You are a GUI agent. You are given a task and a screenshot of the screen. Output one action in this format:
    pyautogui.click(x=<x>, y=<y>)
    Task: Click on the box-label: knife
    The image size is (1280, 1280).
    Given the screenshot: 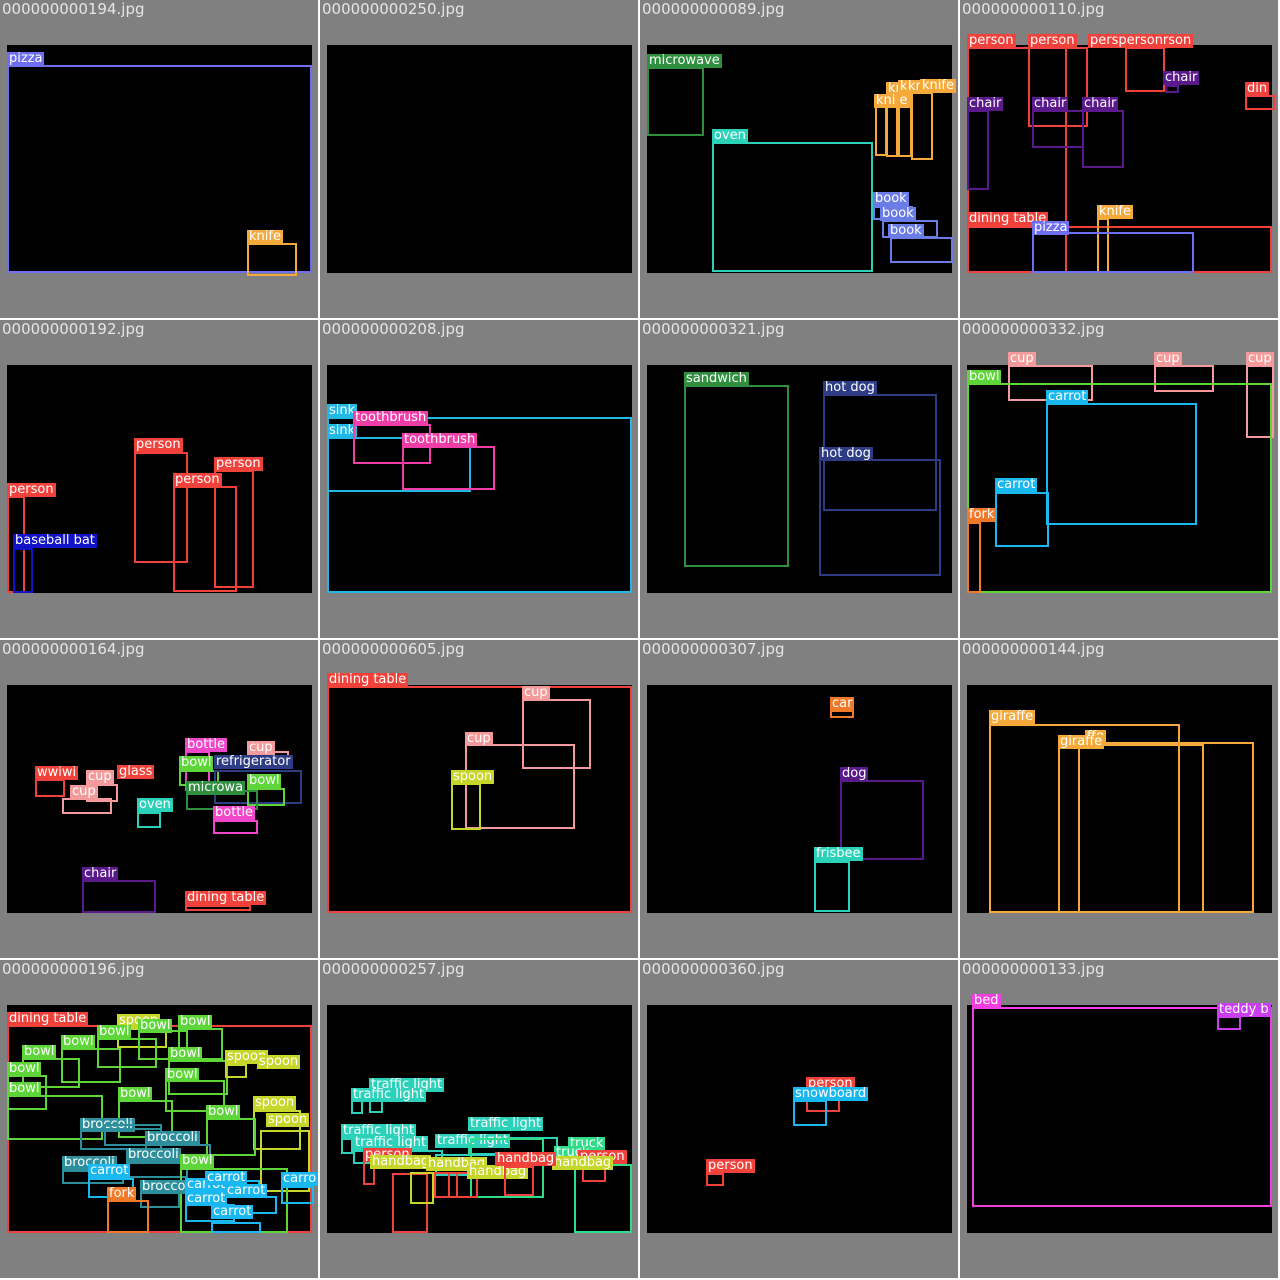 What is the action you would take?
    pyautogui.click(x=265, y=236)
    